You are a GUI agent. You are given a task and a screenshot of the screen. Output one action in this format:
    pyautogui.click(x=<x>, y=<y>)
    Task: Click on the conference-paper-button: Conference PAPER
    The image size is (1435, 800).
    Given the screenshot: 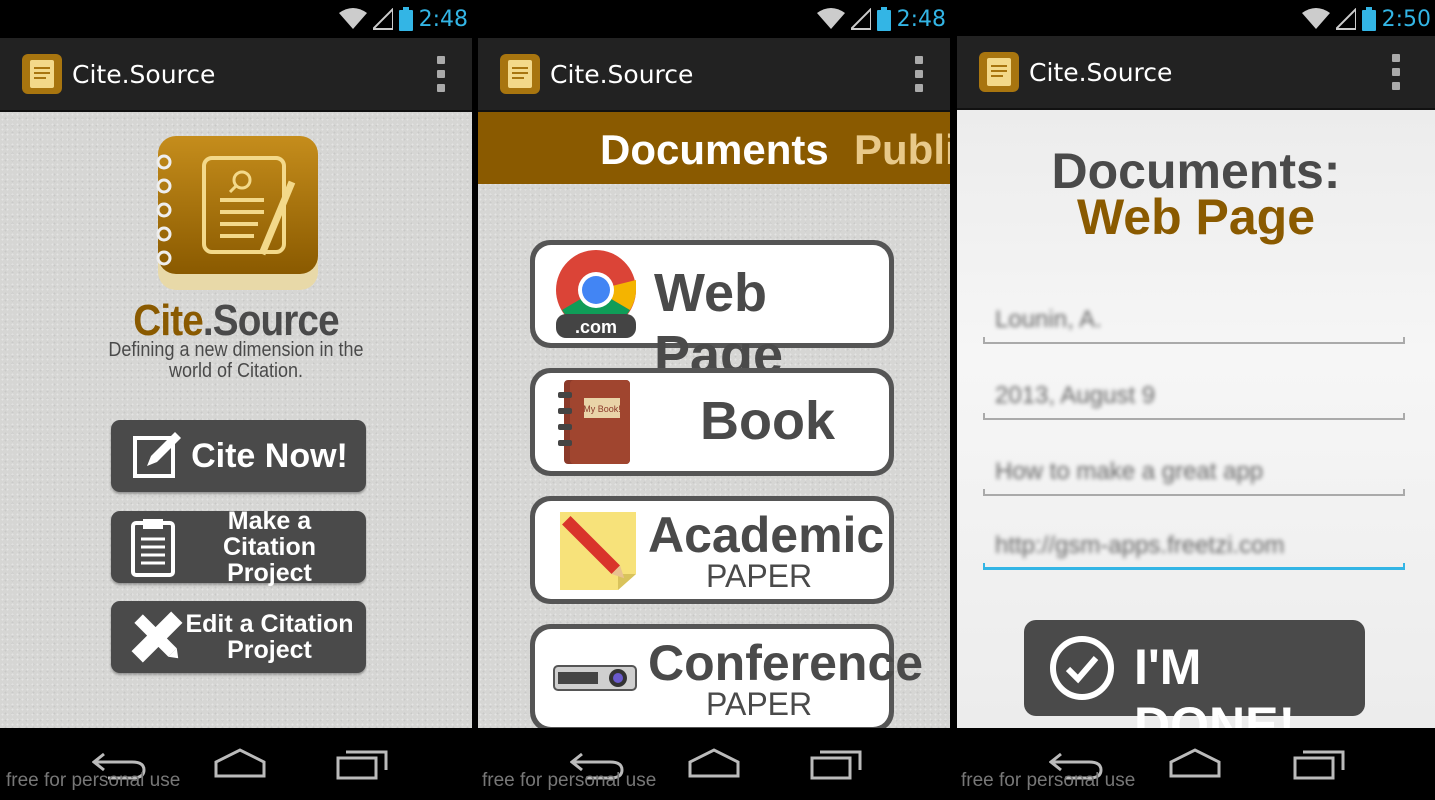 What is the action you would take?
    pyautogui.click(x=726, y=678)
    